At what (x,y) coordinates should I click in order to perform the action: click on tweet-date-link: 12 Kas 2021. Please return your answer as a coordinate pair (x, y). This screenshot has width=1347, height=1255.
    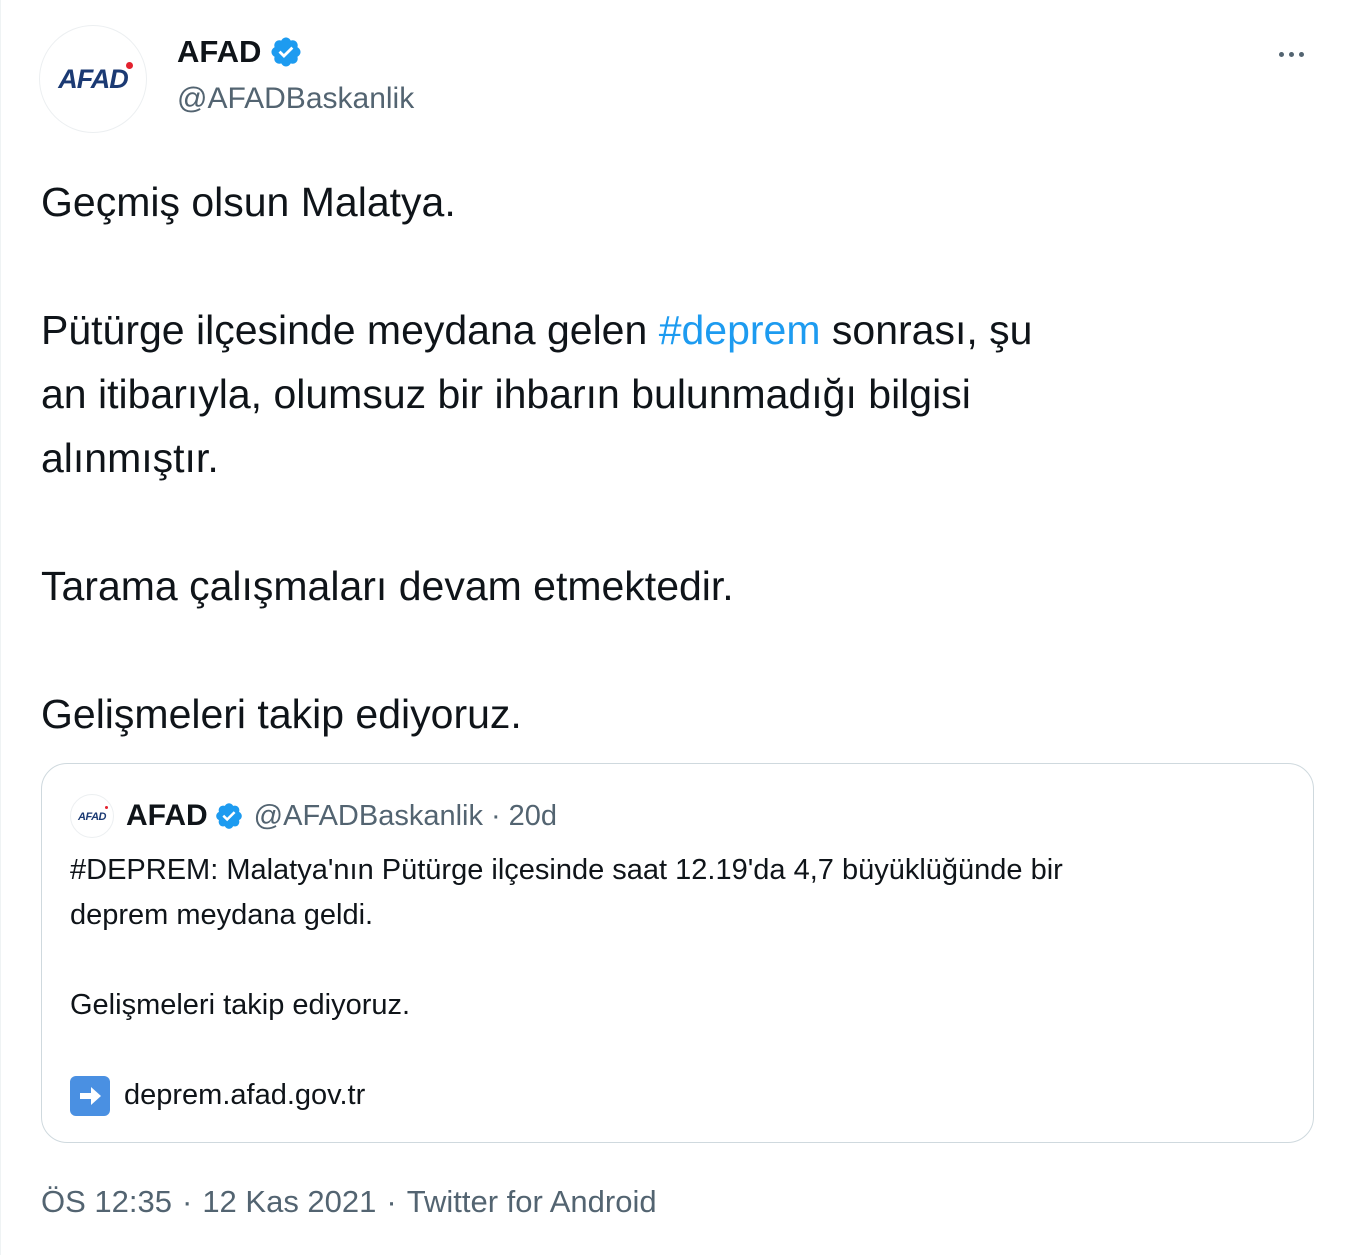
    Looking at the image, I should click on (289, 1202).